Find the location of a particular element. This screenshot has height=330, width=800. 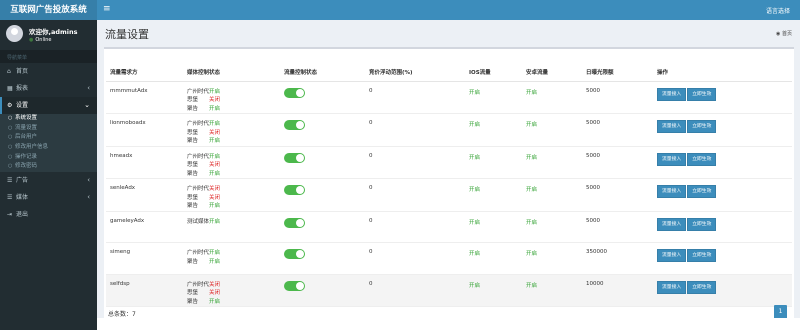

submenu-item-system: ○ 系统设置 is located at coordinates (48, 119).